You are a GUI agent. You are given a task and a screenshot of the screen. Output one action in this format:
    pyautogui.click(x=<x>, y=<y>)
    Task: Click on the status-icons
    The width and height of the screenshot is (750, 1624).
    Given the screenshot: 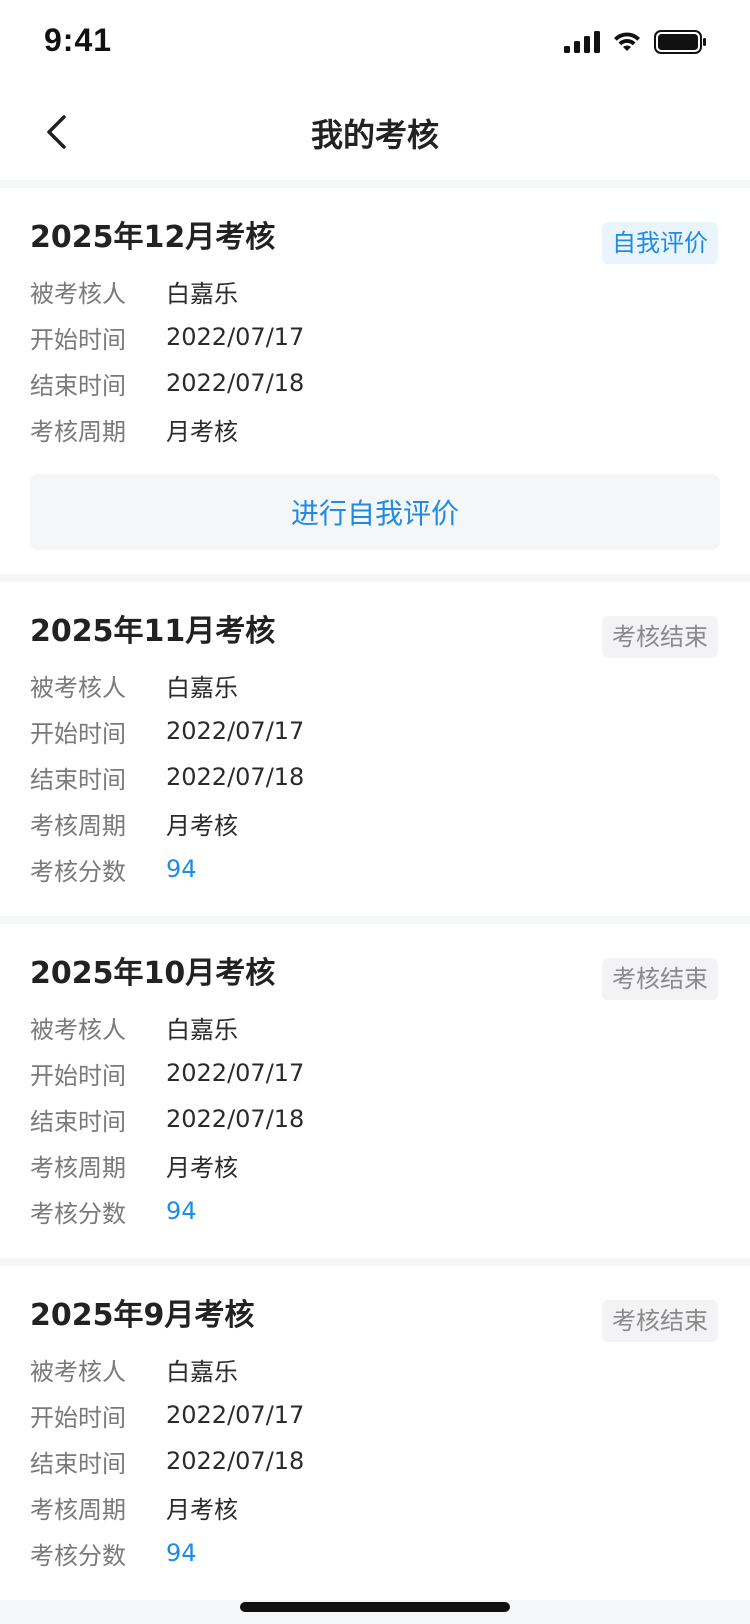 What is the action you would take?
    pyautogui.click(x=635, y=44)
    